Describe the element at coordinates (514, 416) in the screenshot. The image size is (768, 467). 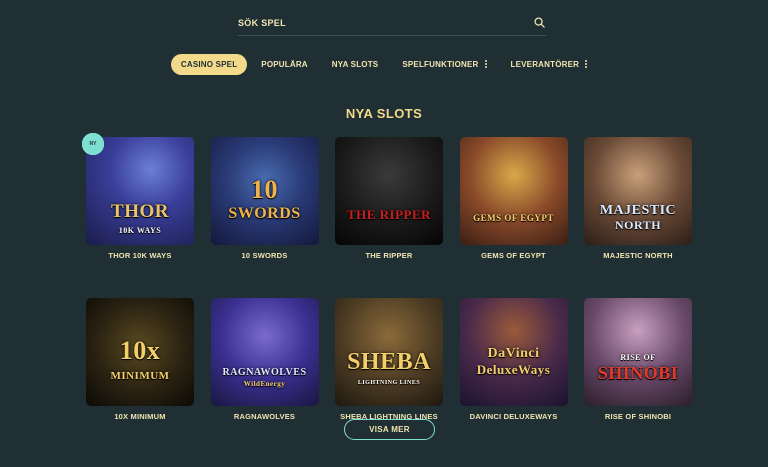
I see `game-name: DAVINCI DELUXEWAYS` at that location.